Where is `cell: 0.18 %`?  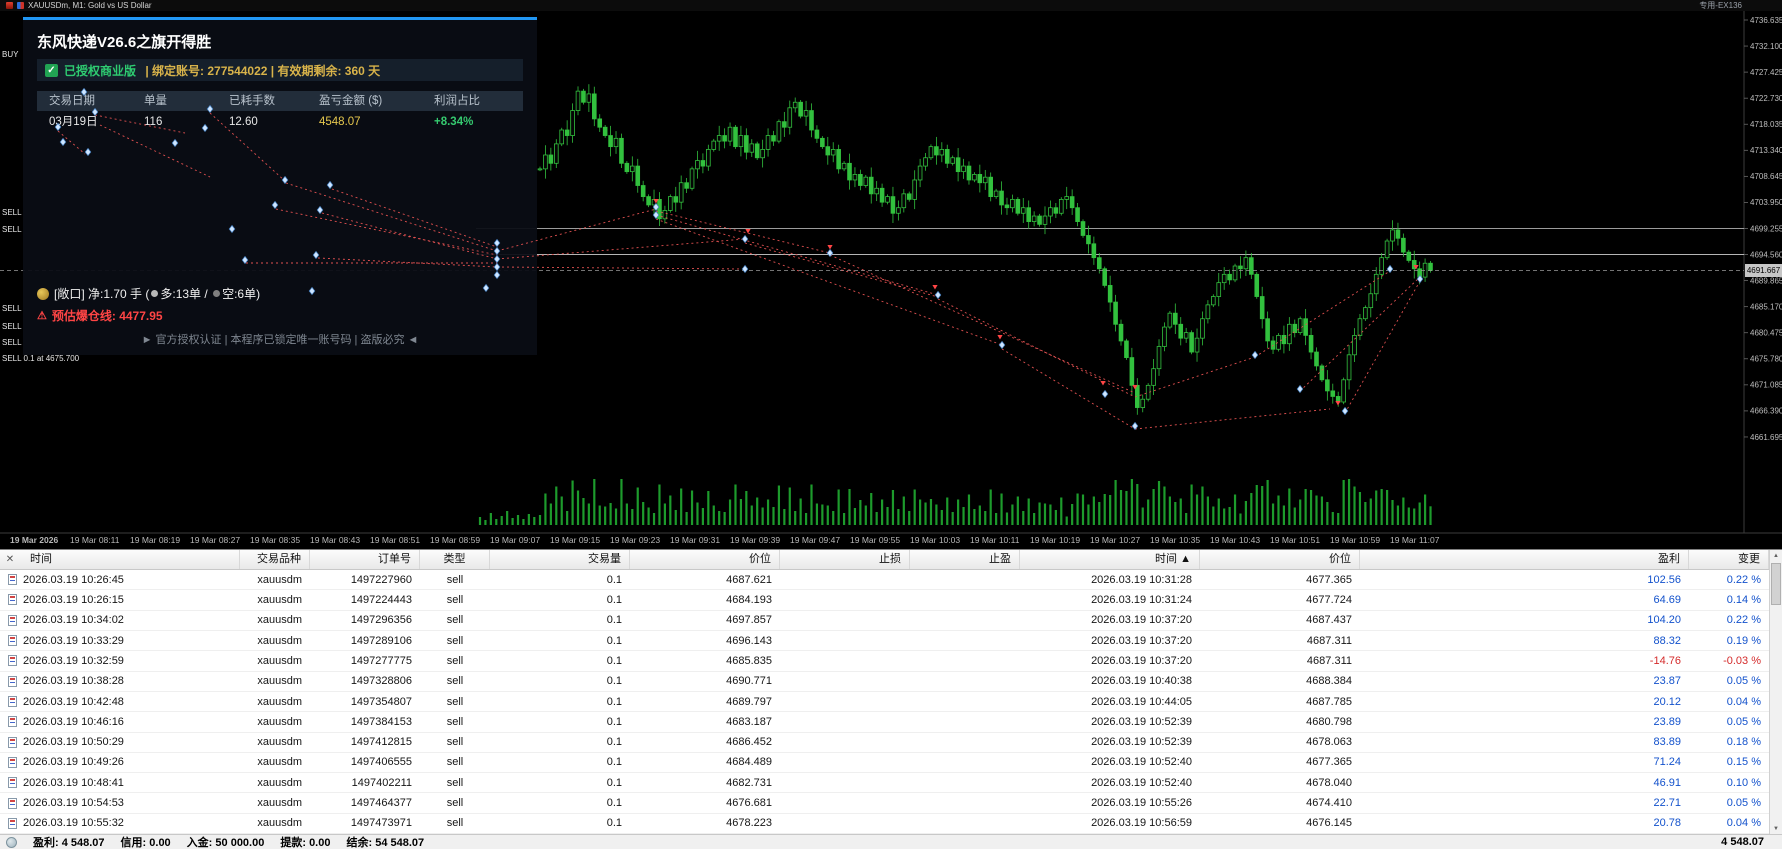 cell: 0.18 % is located at coordinates (1743, 742).